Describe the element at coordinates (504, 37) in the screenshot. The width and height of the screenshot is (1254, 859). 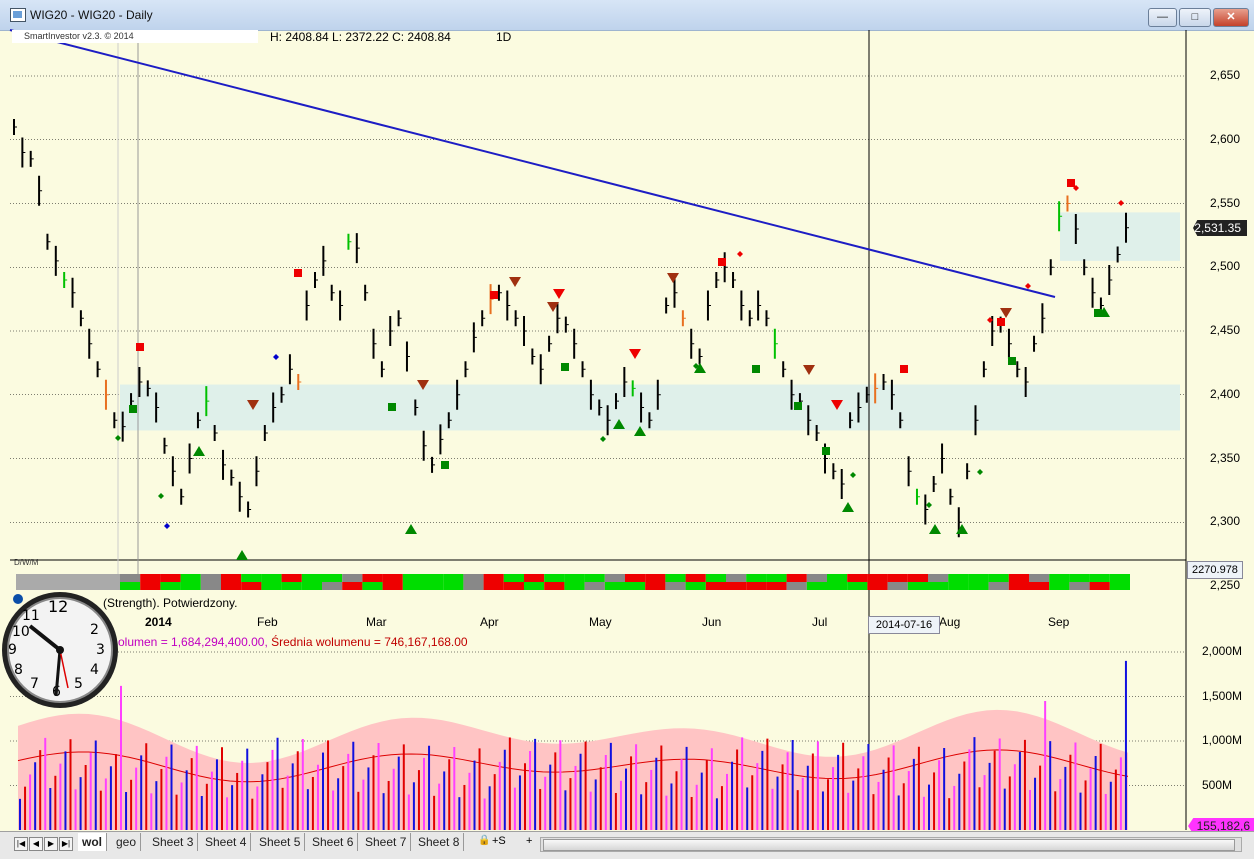
I see `interval-label: 1D` at that location.